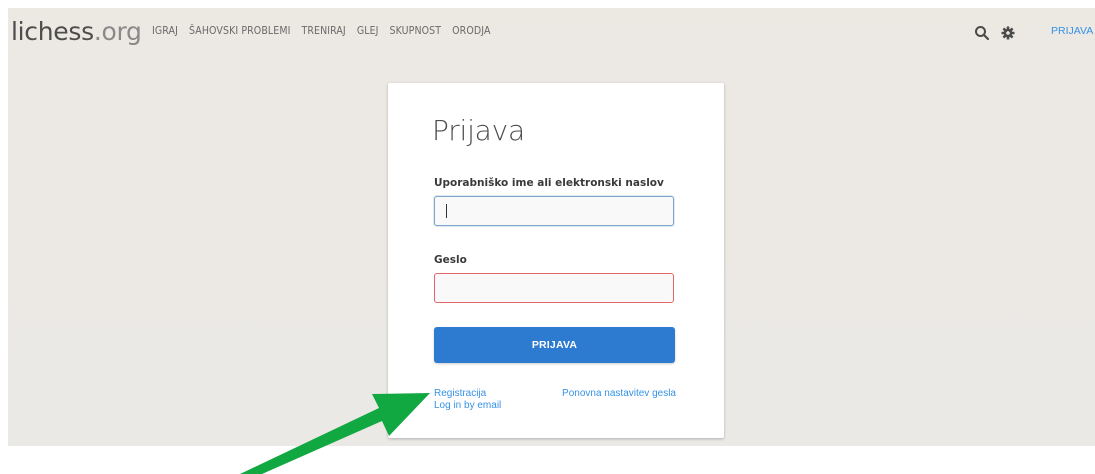  I want to click on gear-icon, so click(1008, 33).